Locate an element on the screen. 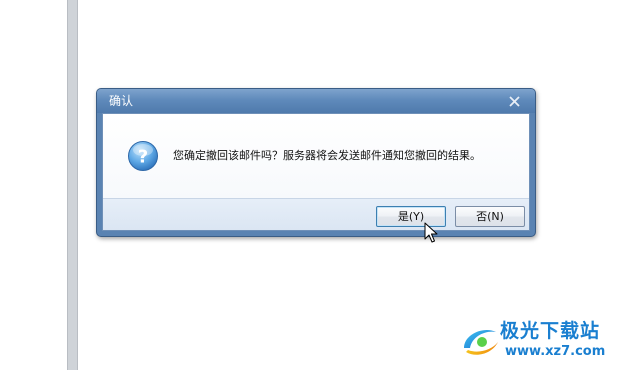 This screenshot has height=370, width=618. watermark: 极光下载站 www.xz7.com is located at coordinates (538, 343).